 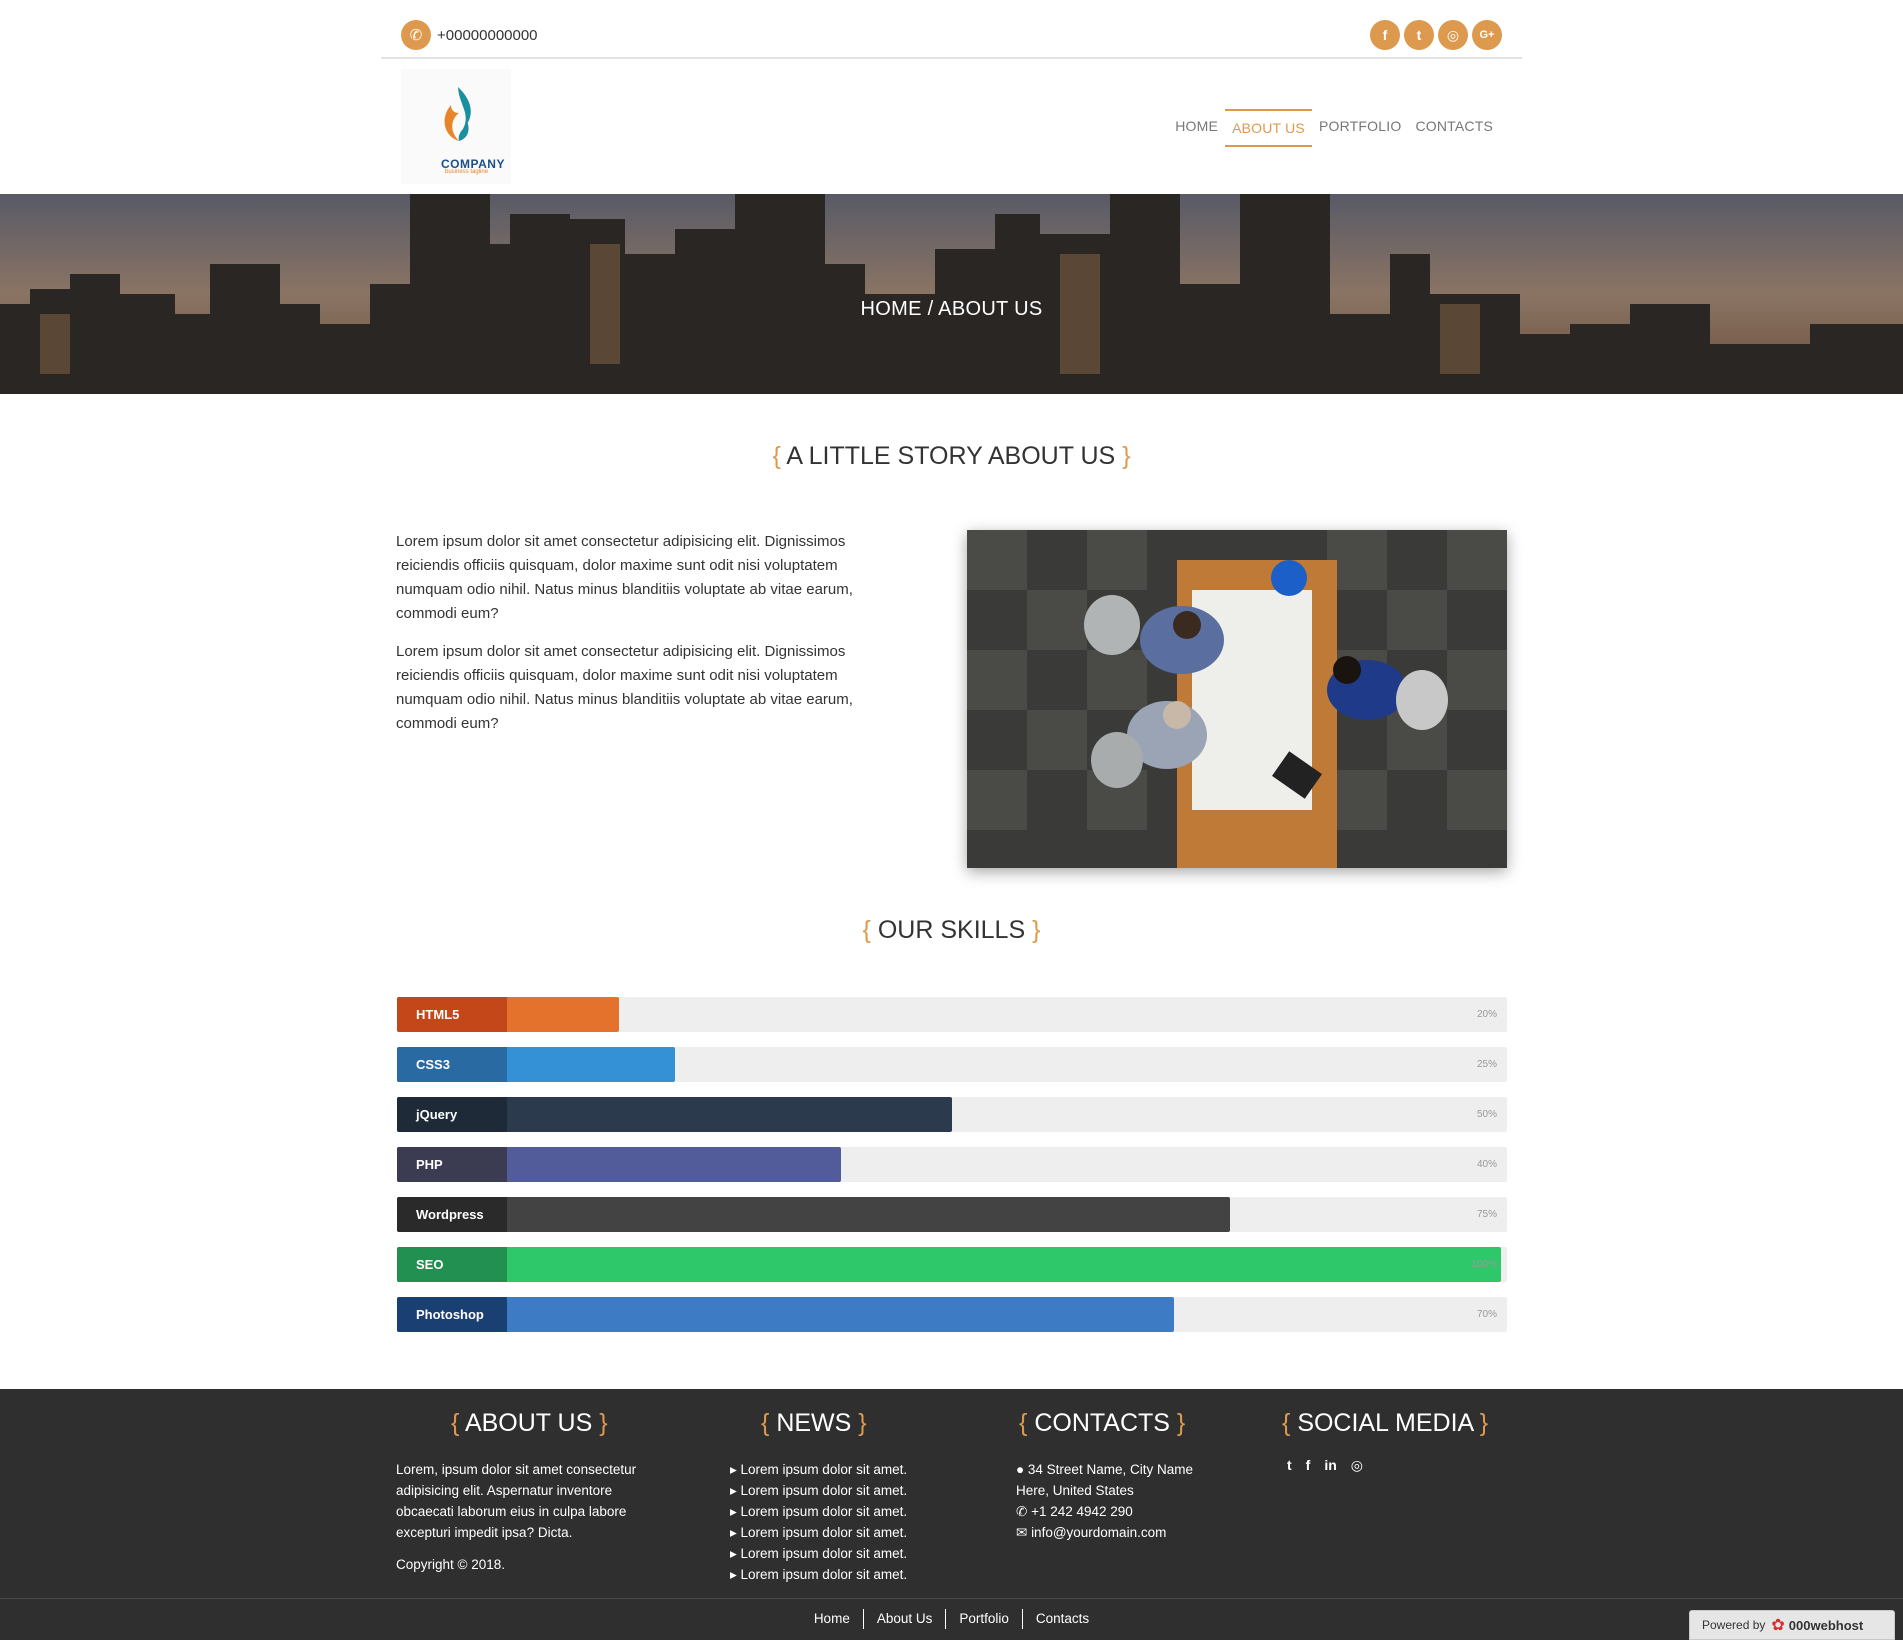 I want to click on team-meeting-photo, so click(x=1237, y=699).